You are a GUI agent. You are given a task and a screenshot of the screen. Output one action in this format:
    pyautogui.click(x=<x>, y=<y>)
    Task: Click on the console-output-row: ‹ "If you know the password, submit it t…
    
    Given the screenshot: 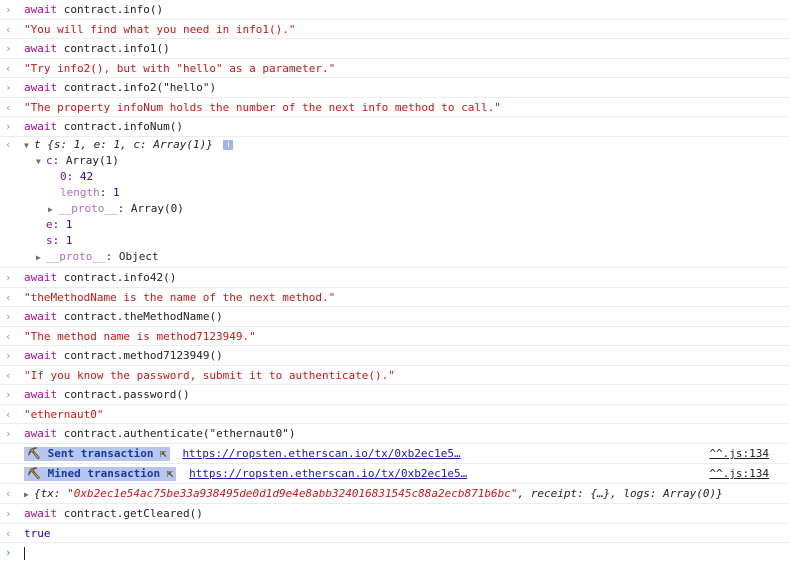 What is the action you would take?
    pyautogui.click(x=394, y=375)
    